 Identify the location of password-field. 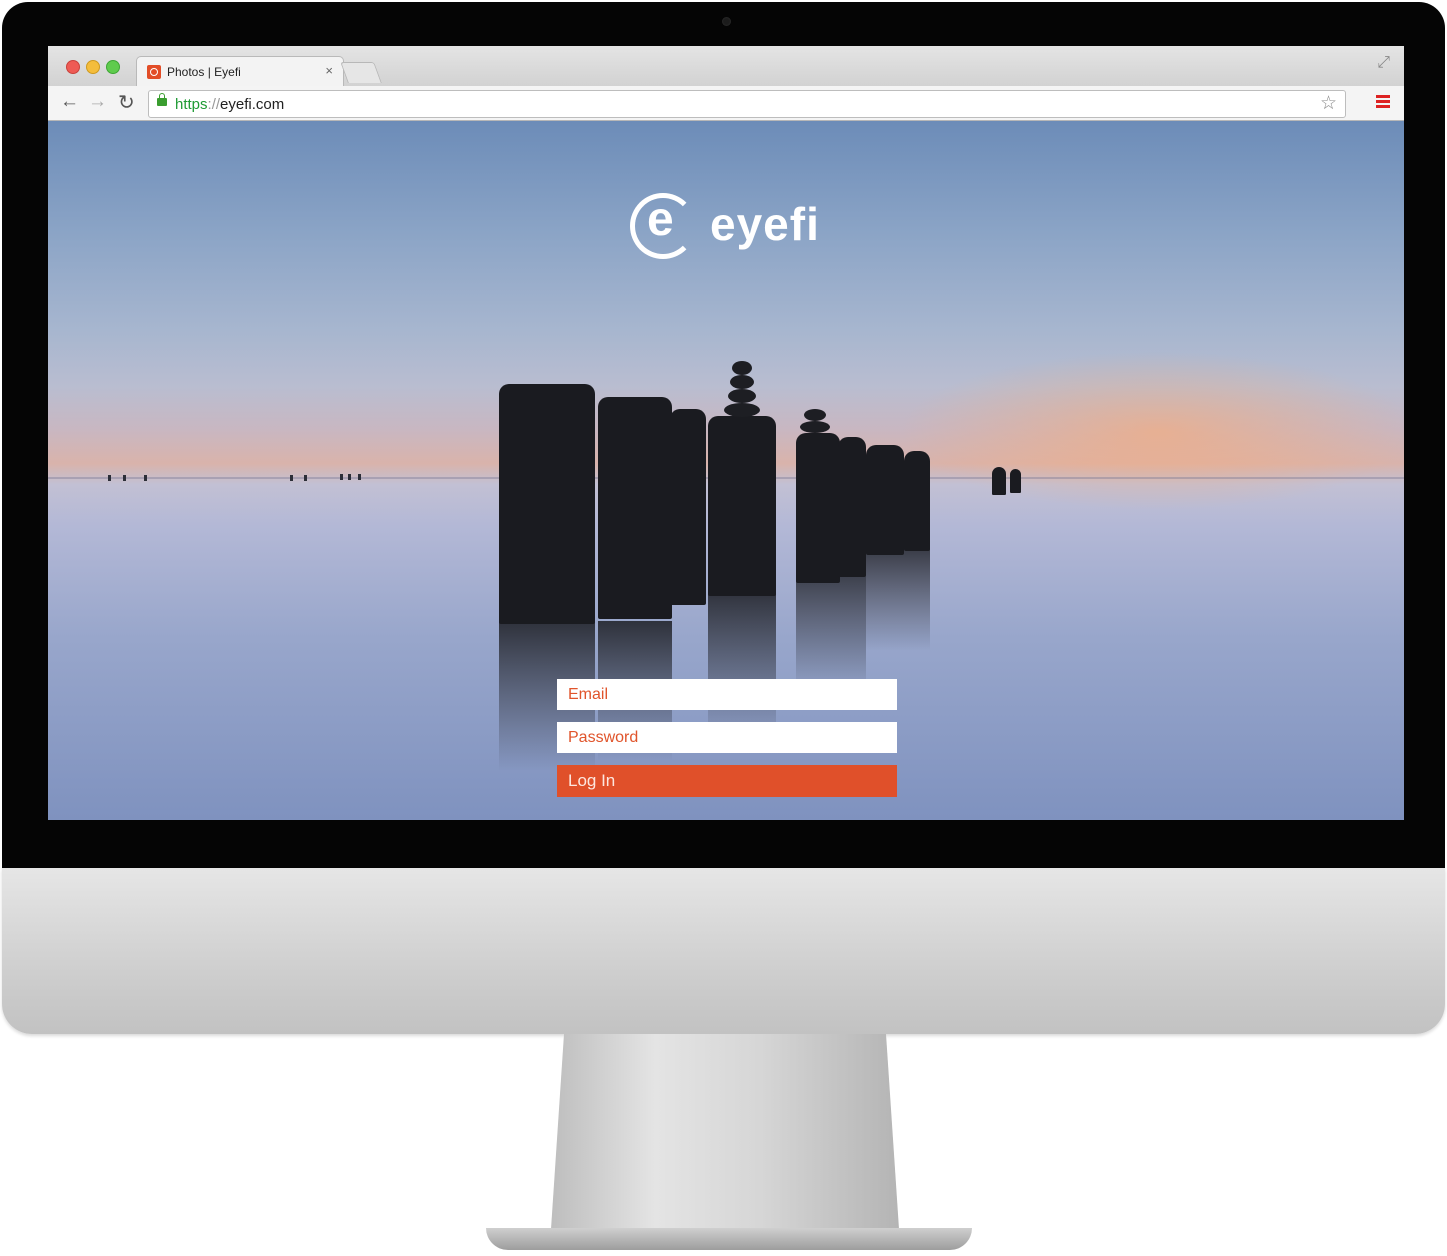
(727, 737).